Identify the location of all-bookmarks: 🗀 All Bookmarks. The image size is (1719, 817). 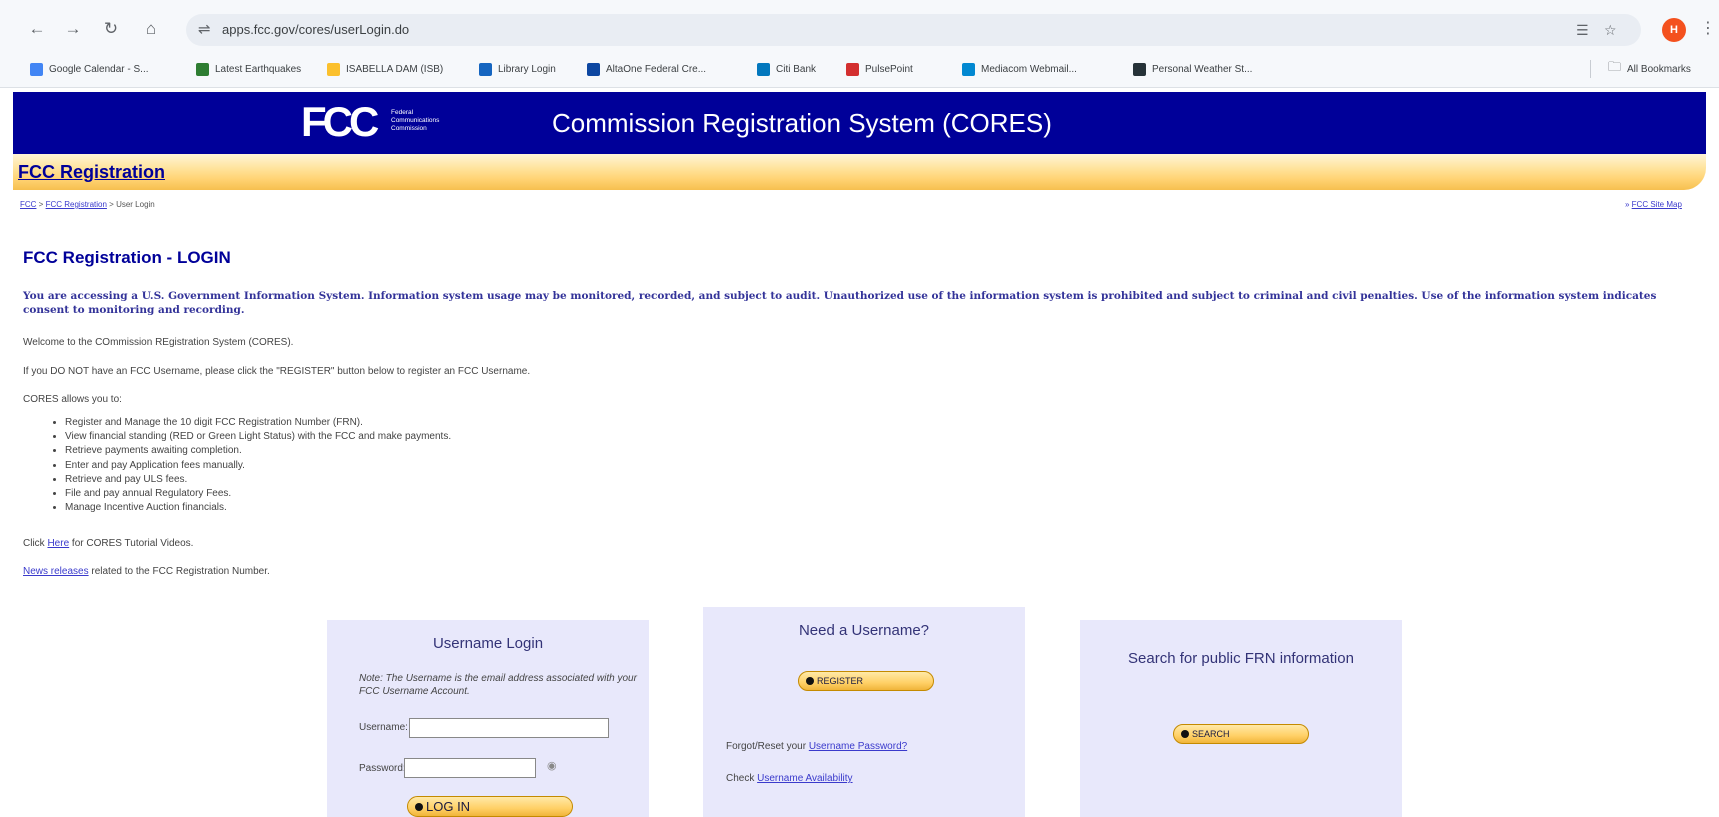
(1649, 68).